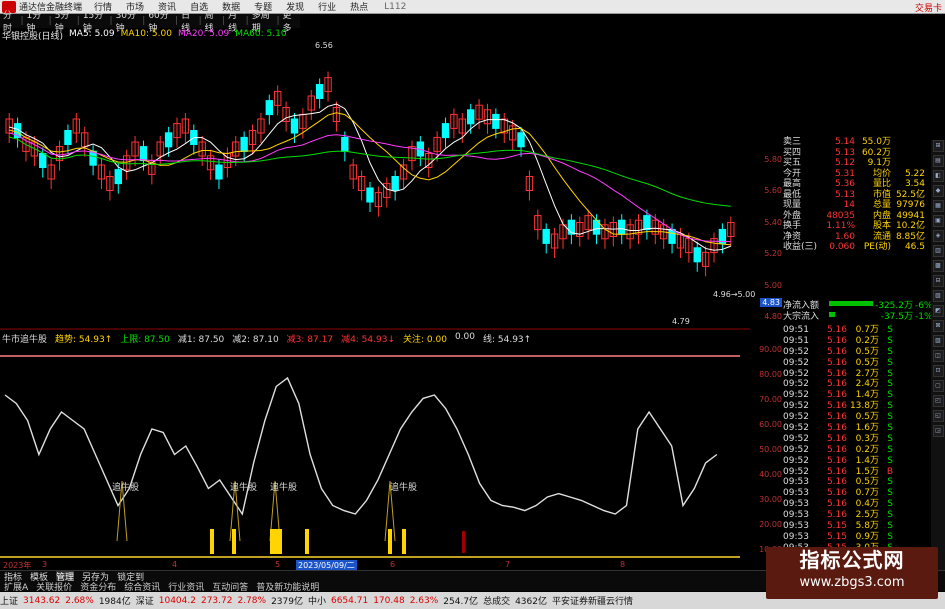 The image size is (945, 609). Describe the element at coordinates (856, 237) in the screenshot. I see `quote-row: 净资 1.60 流通 8.85亿` at that location.